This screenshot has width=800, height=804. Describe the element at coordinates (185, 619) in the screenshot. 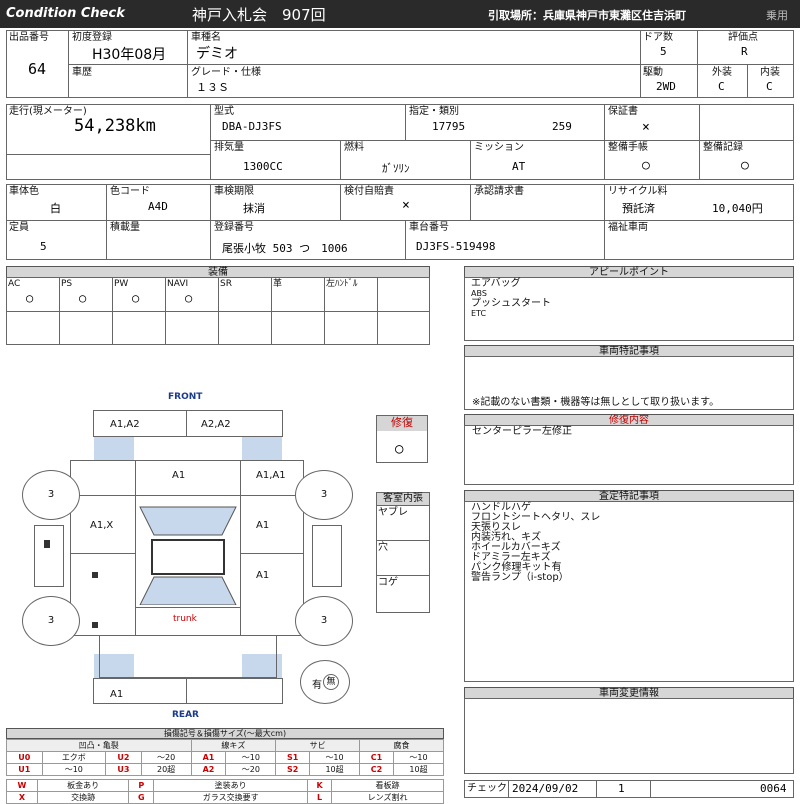

I see `trunk-label: trunk` at that location.